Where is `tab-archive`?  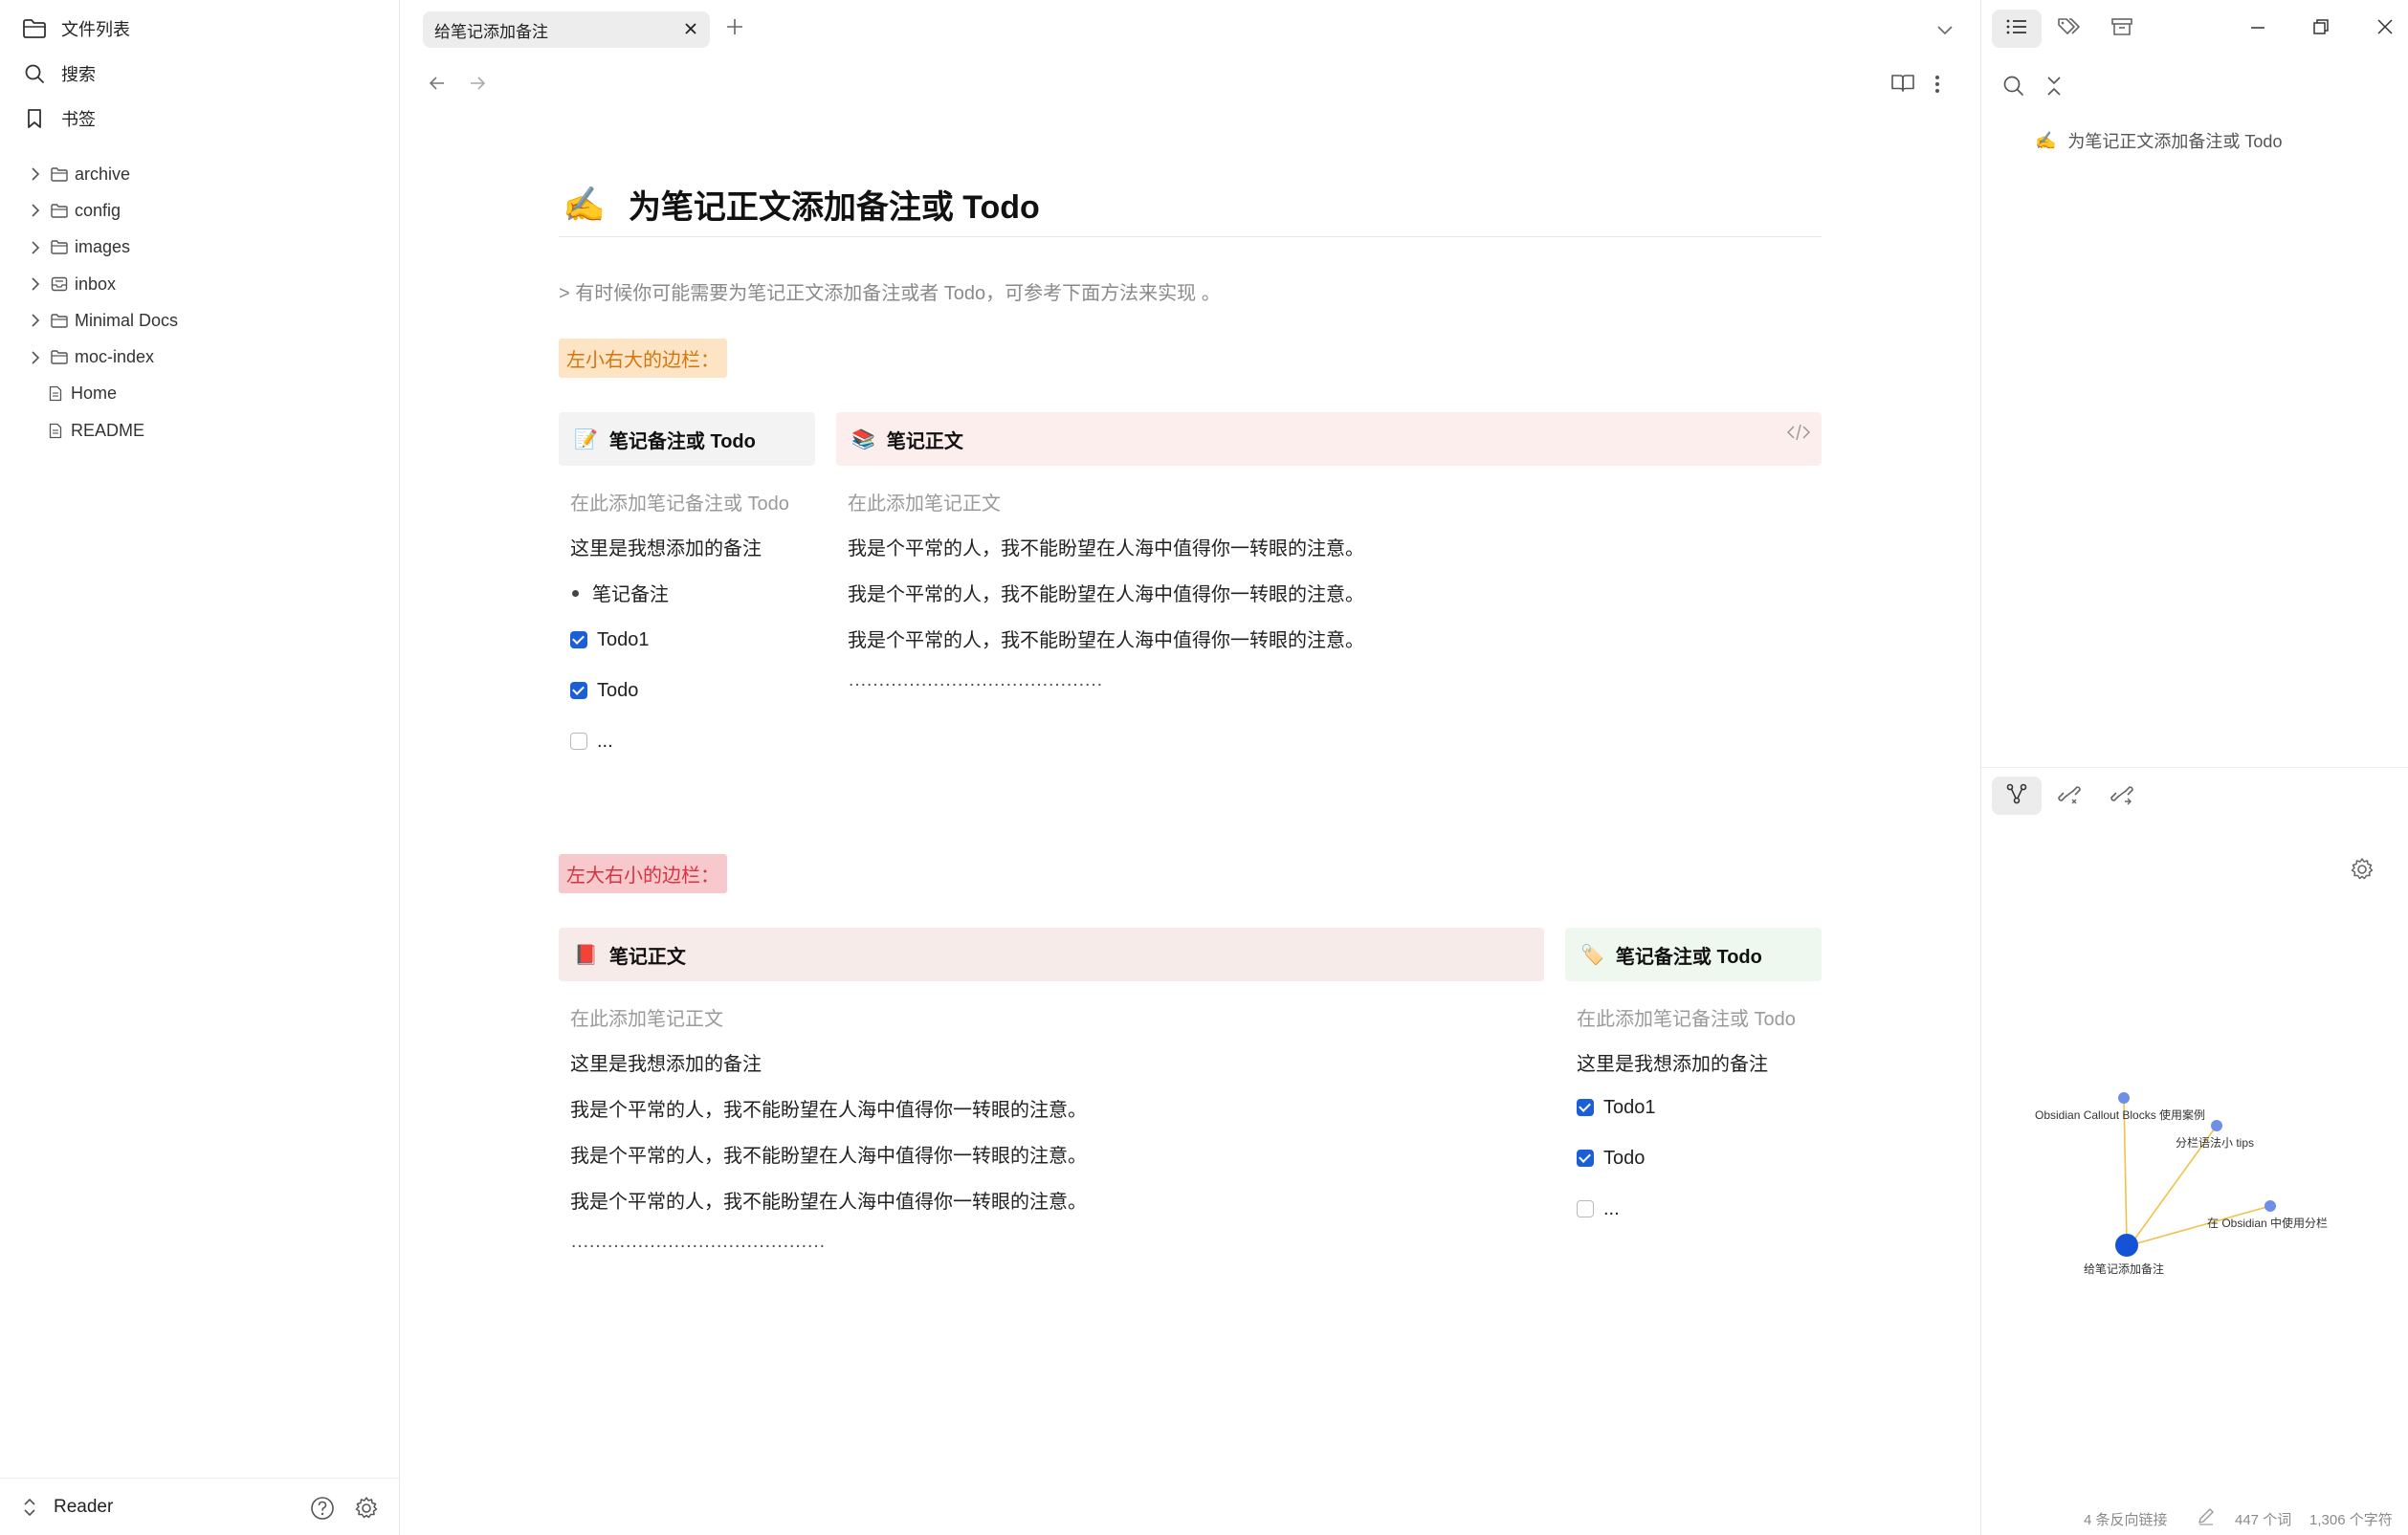 tab-archive is located at coordinates (2122, 29).